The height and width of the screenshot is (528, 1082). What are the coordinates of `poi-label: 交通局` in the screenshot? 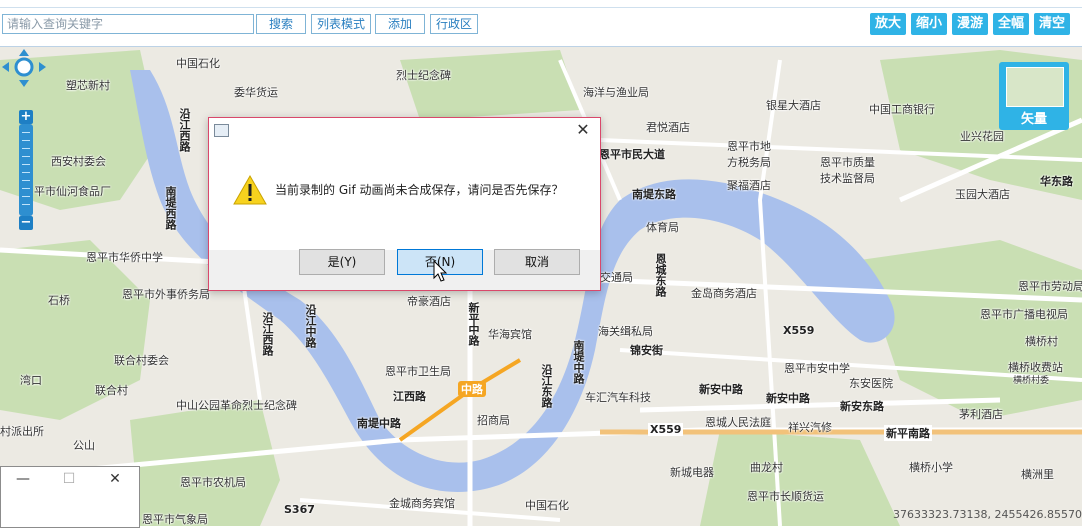 It's located at (616, 277).